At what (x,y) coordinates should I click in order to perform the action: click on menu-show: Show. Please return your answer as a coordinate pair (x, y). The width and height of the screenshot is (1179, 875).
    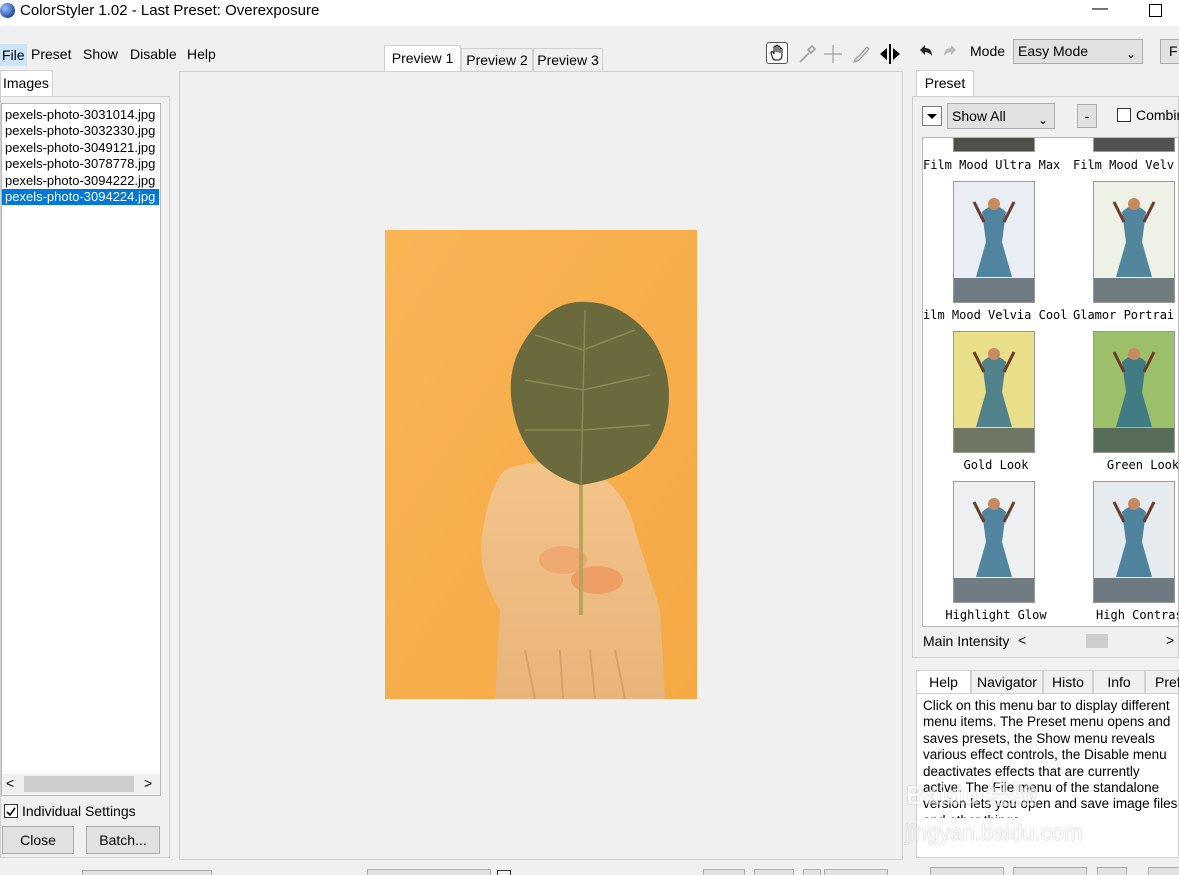
    Looking at the image, I should click on (100, 54).